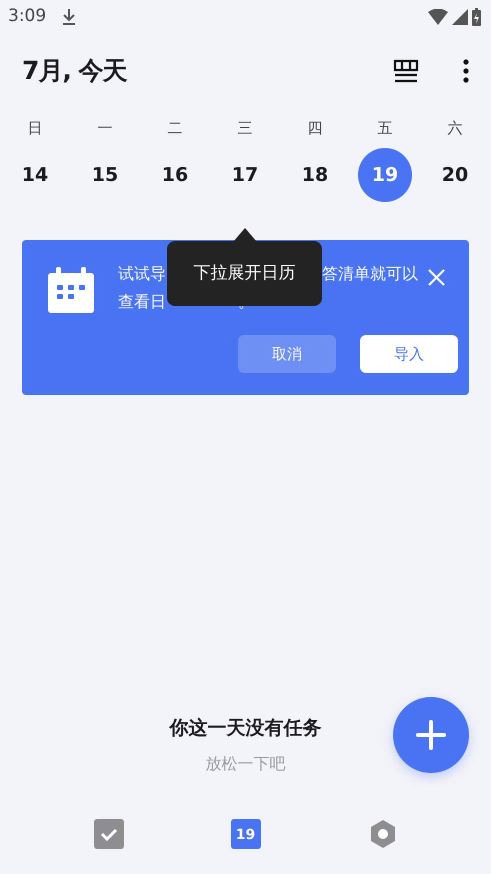 This screenshot has width=491, height=874. What do you see at coordinates (385, 128) in the screenshot?
I see `weekday-label: 五` at bounding box center [385, 128].